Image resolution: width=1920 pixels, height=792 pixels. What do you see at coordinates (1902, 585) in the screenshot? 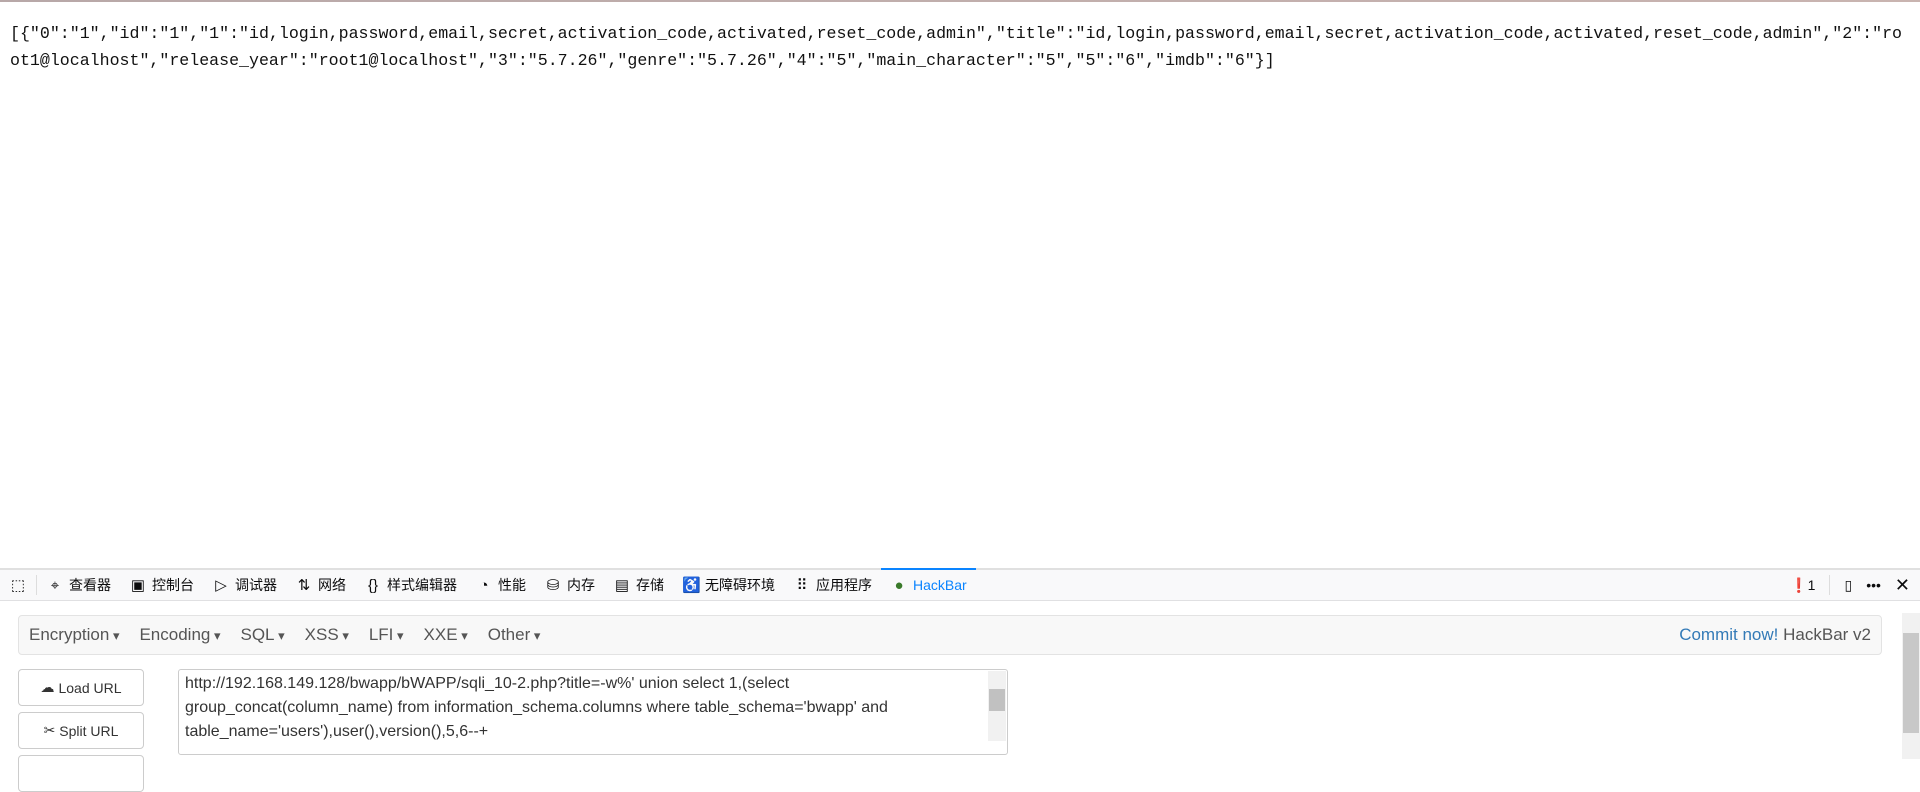
I see `close-icon: ✕` at bounding box center [1902, 585].